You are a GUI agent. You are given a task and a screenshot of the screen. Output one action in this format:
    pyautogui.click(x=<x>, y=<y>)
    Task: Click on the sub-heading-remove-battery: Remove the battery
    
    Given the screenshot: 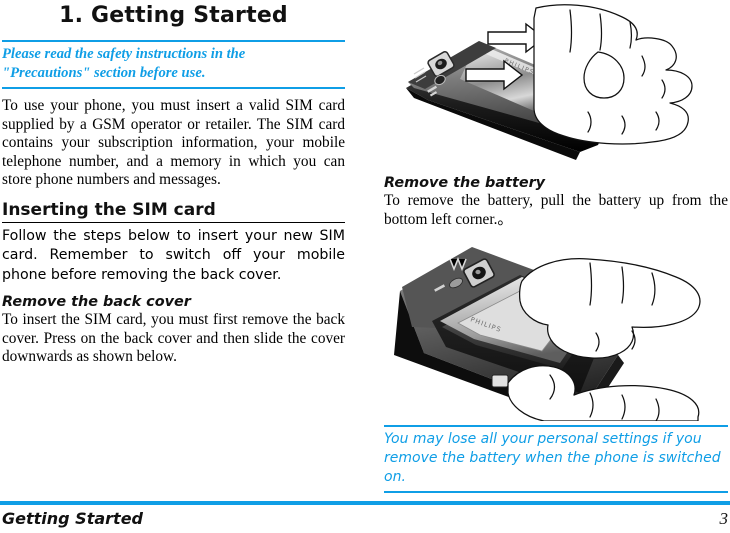 What is the action you would take?
    pyautogui.click(x=465, y=183)
    